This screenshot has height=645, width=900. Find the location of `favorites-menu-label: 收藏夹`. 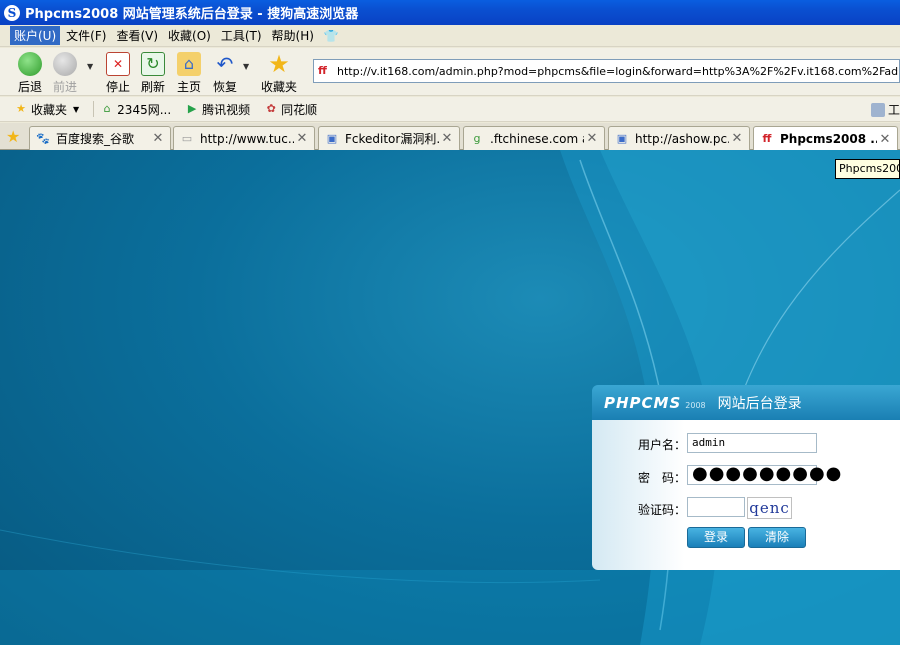

favorites-menu-label: 收藏夹 is located at coordinates (49, 109).